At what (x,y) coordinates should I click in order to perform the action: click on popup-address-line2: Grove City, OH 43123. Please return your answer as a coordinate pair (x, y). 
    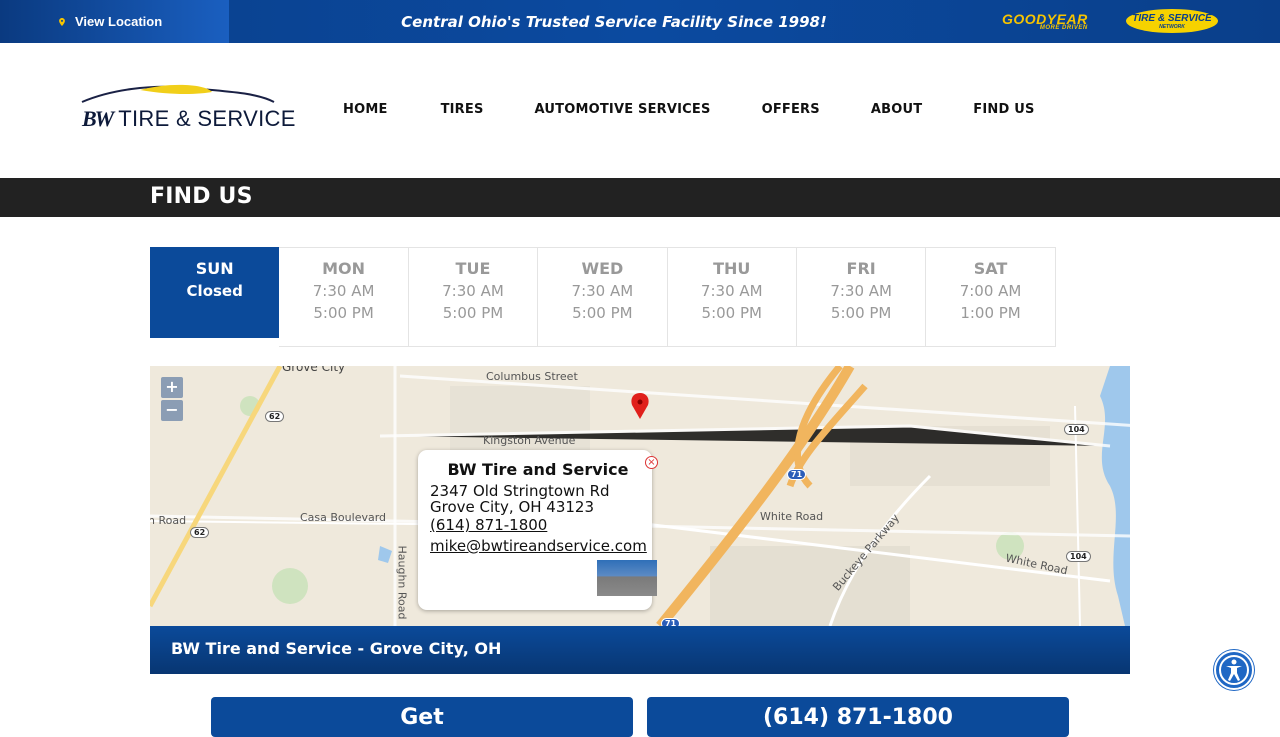
    Looking at the image, I should click on (512, 507).